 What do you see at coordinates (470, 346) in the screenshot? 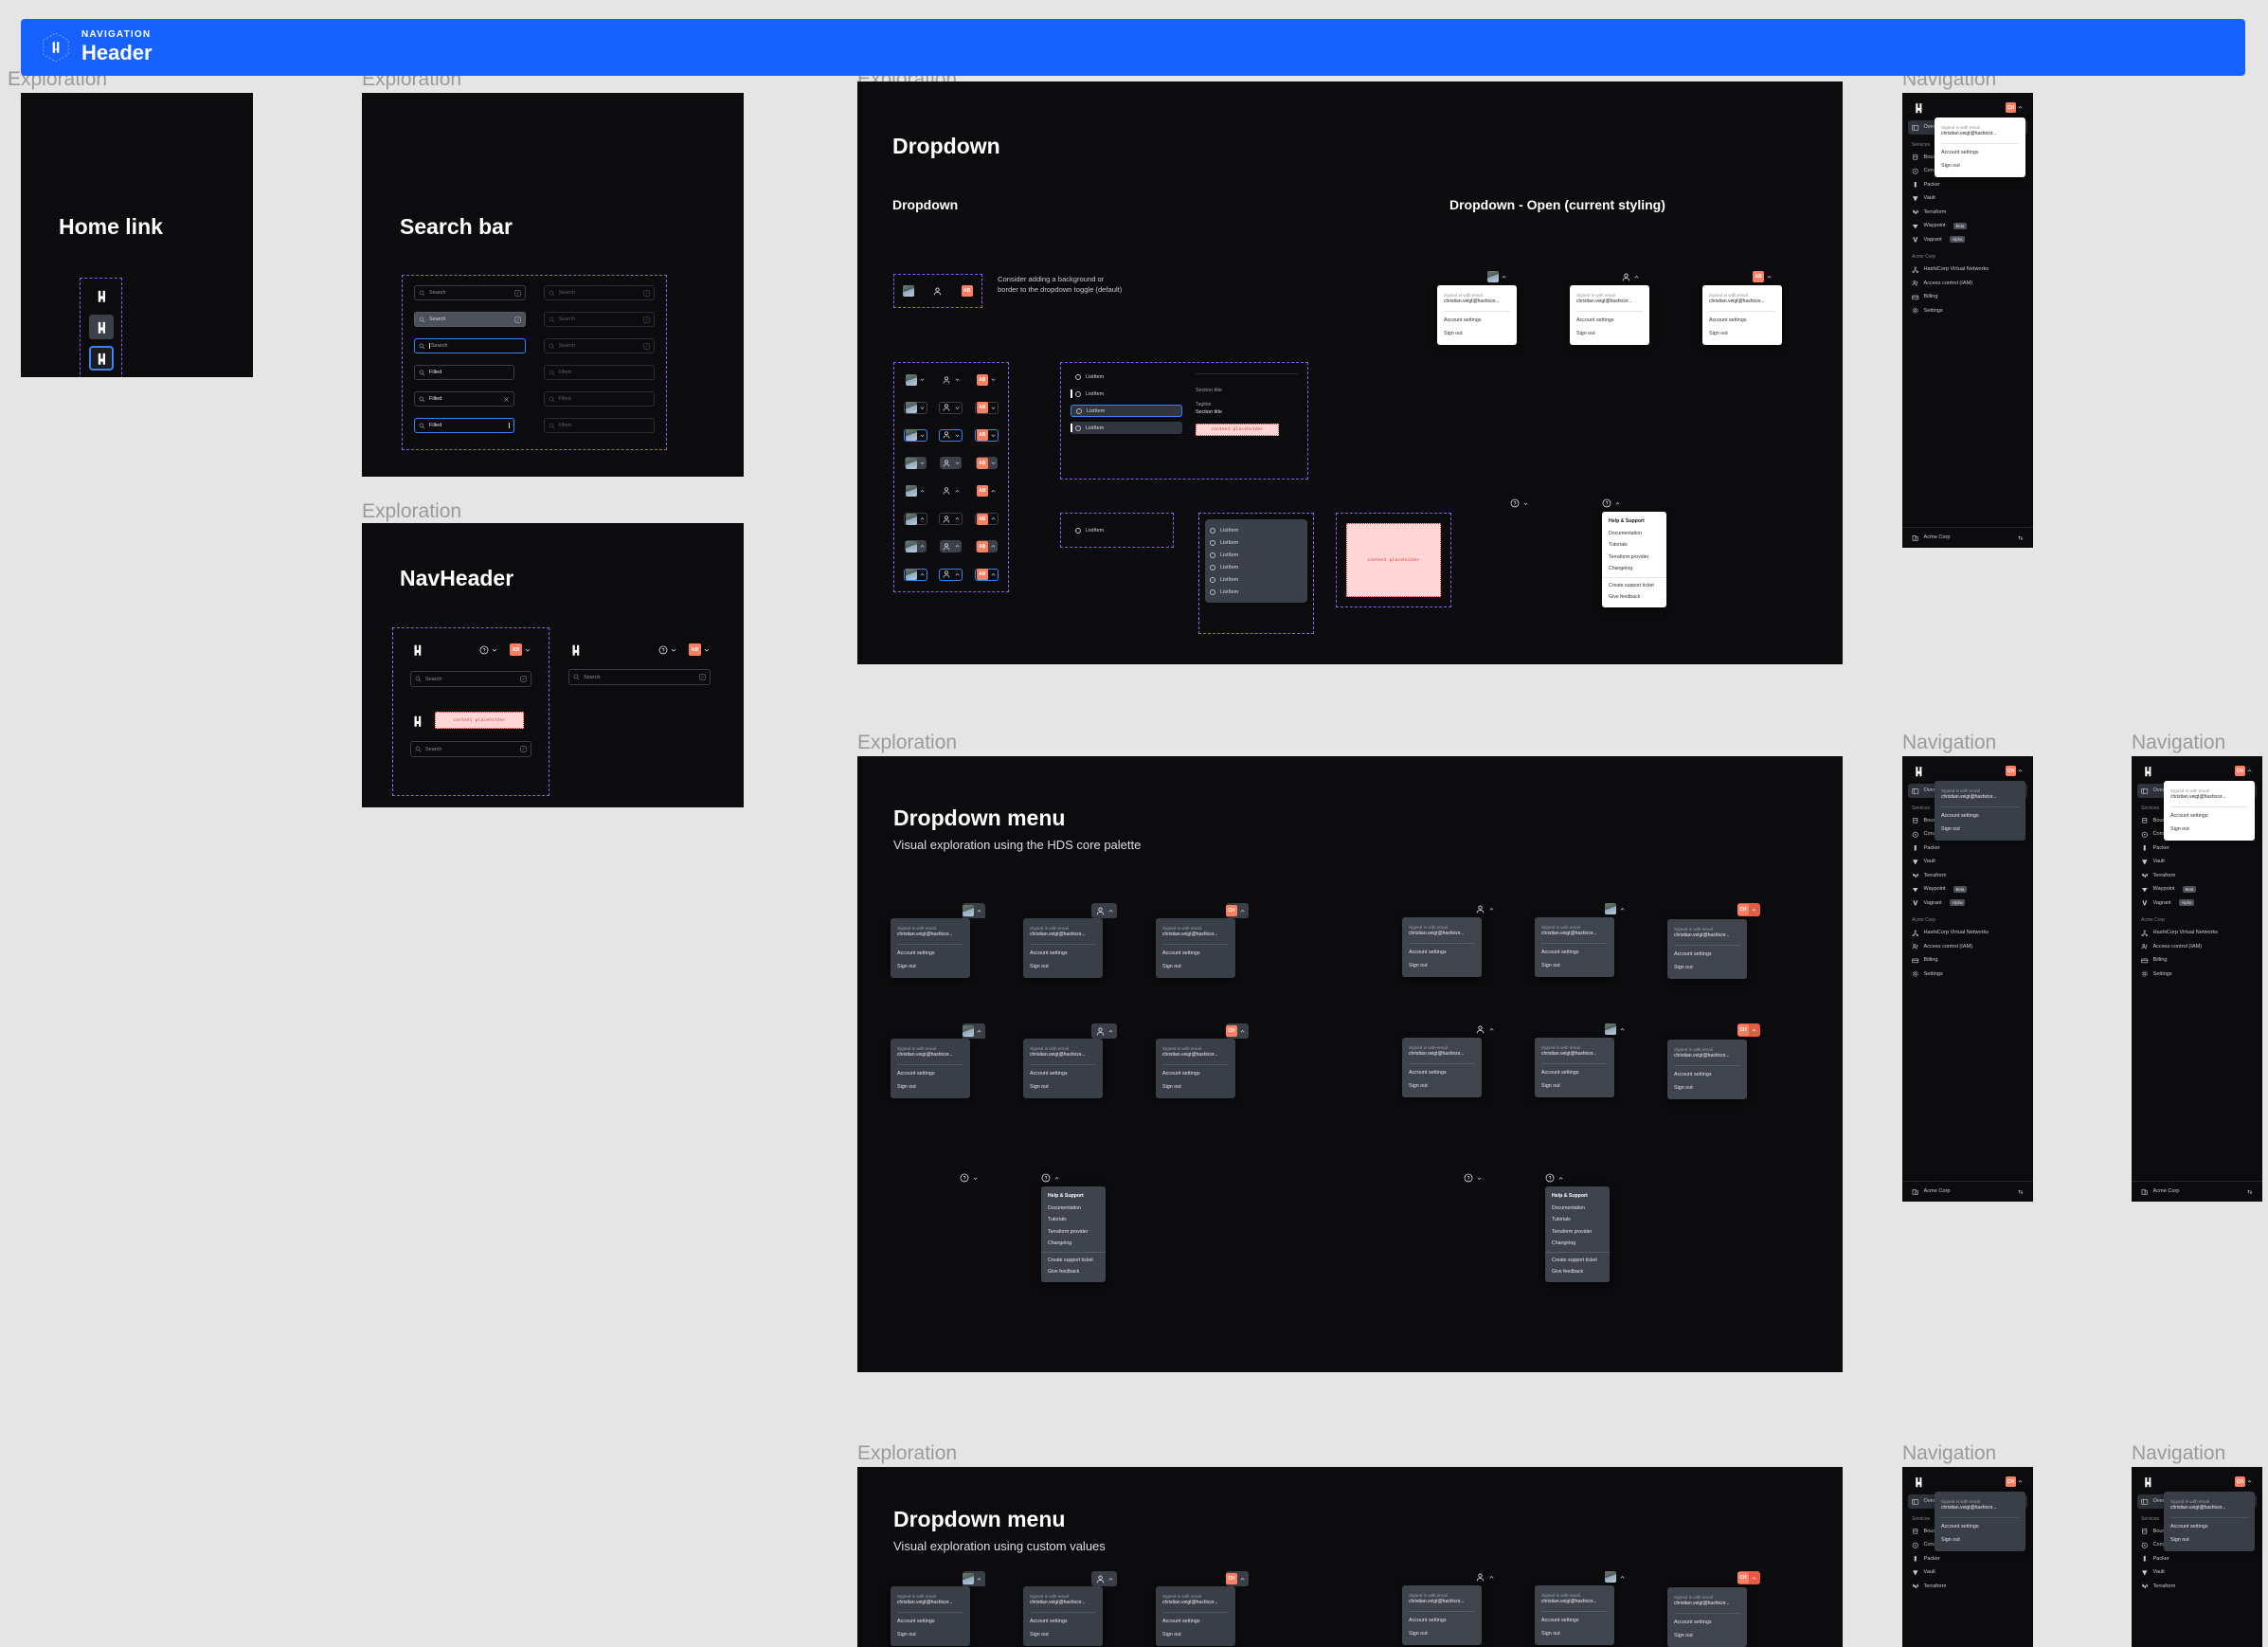
I see `search-input-focused: Search` at bounding box center [470, 346].